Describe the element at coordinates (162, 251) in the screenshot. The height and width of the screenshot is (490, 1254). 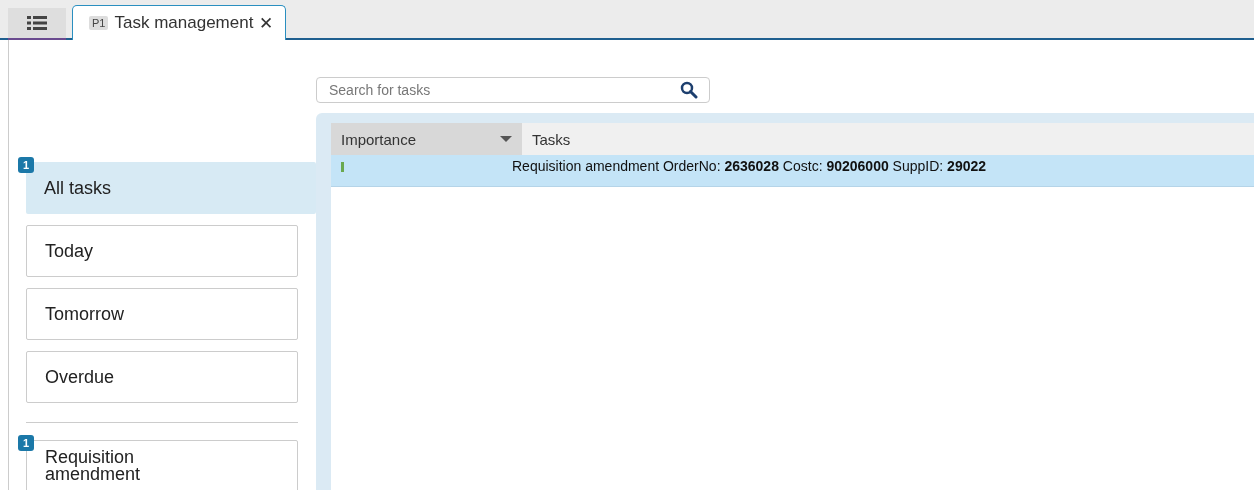
I see `filter-item: Today` at that location.